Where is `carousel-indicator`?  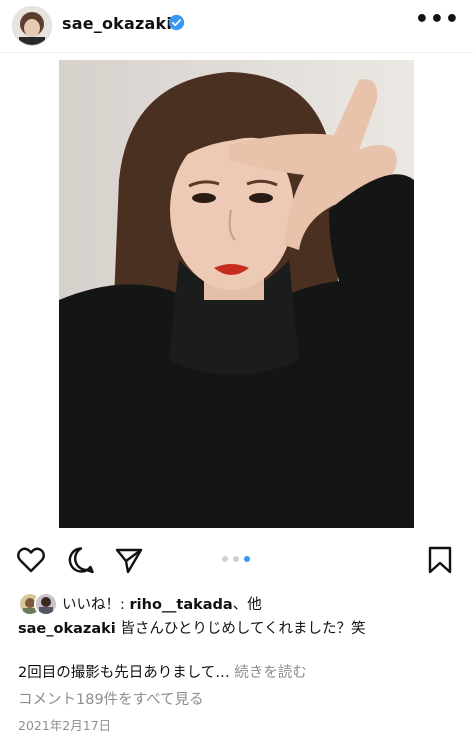 carousel-indicator is located at coordinates (238, 560).